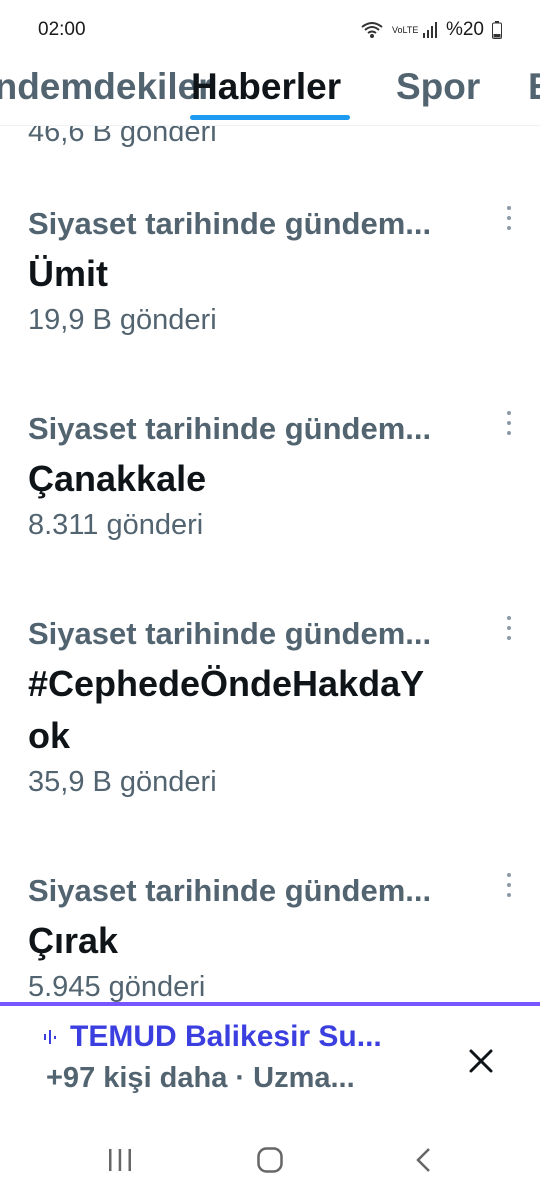 Image resolution: width=540 pixels, height=1200 pixels. I want to click on active-tab-indicator, so click(270, 117).